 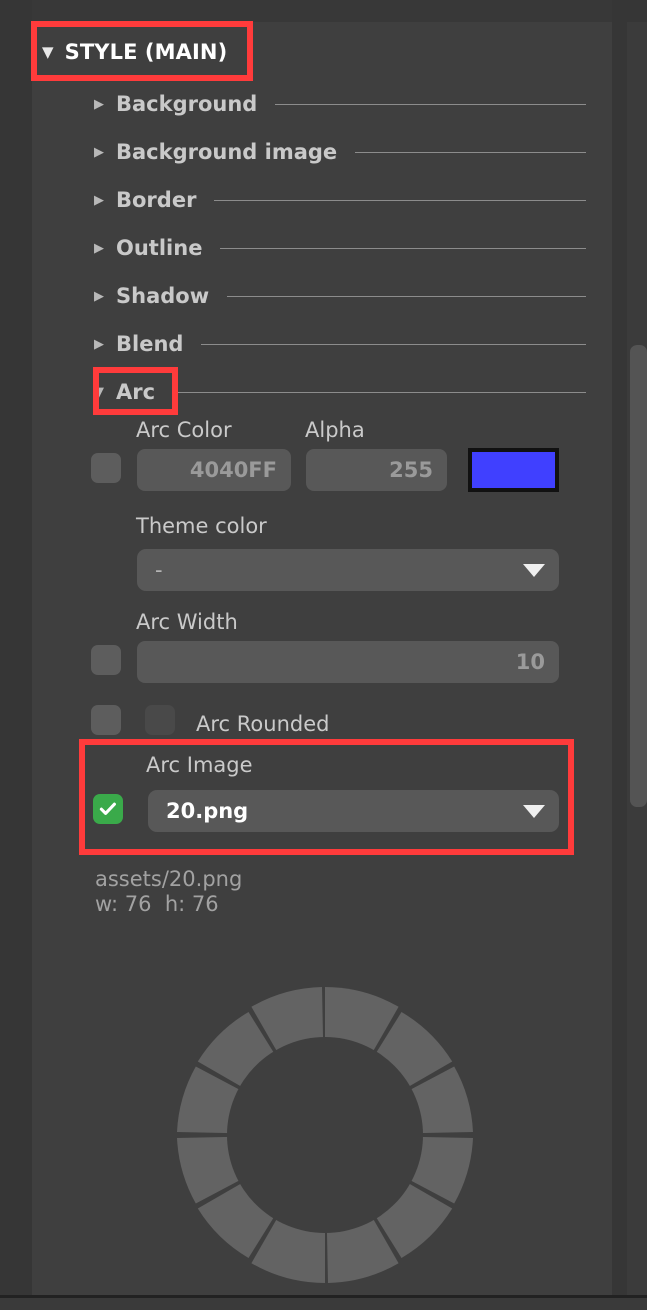 I want to click on check-icon, so click(x=107, y=808).